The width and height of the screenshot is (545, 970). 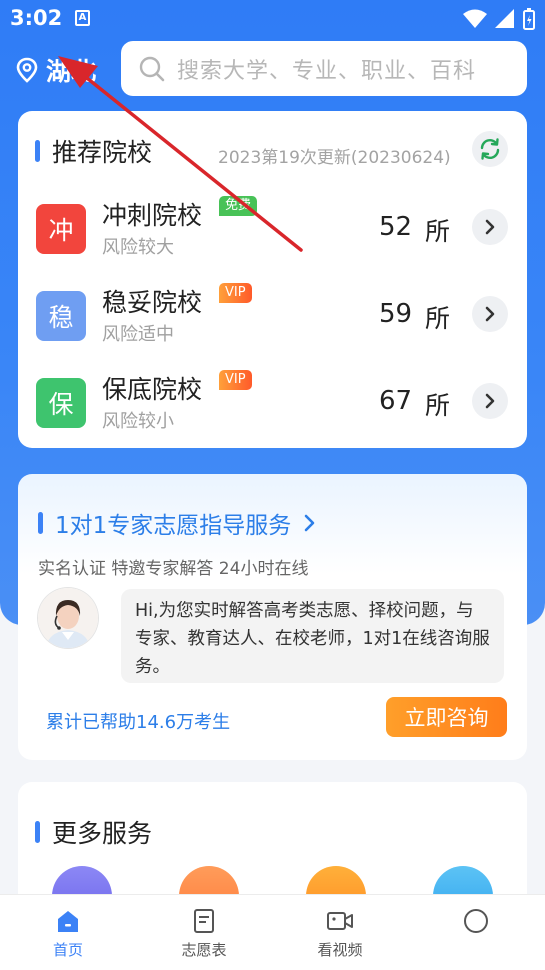 I want to click on tab-volunteer-form-label: 志愿表, so click(x=204, y=950).